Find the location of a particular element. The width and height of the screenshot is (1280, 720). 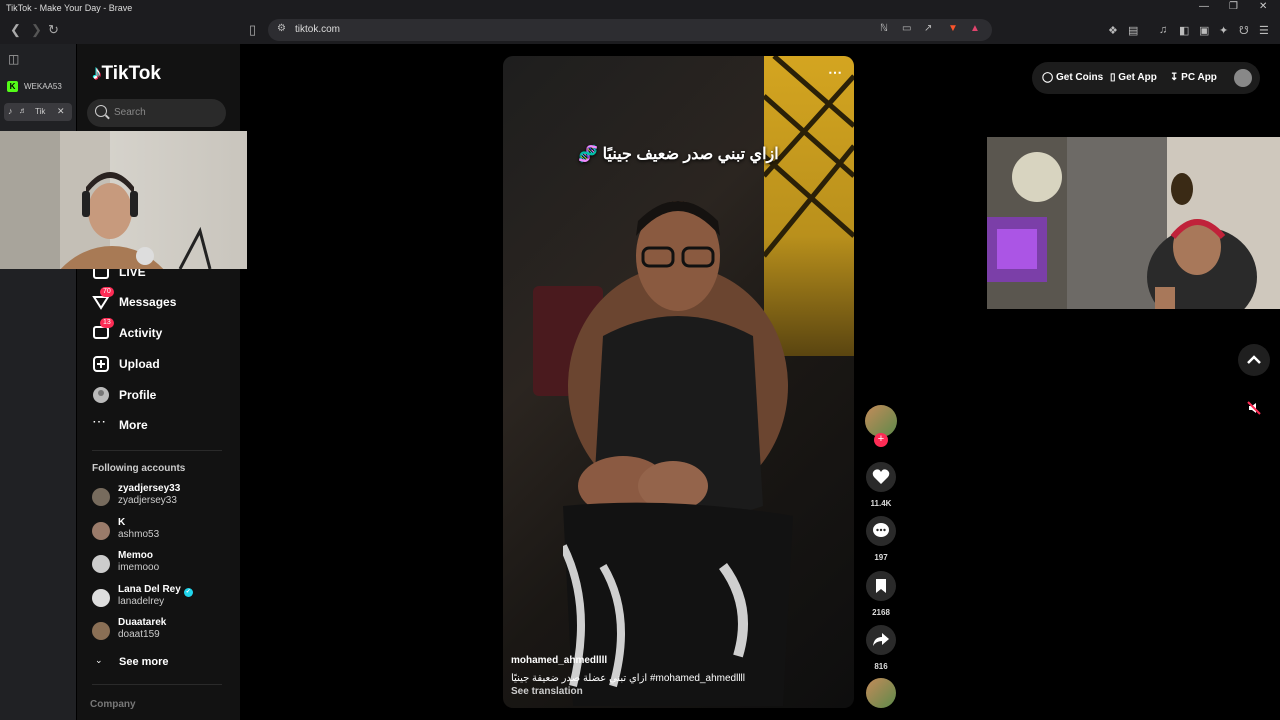

scroll-up-button is located at coordinates (1254, 360).